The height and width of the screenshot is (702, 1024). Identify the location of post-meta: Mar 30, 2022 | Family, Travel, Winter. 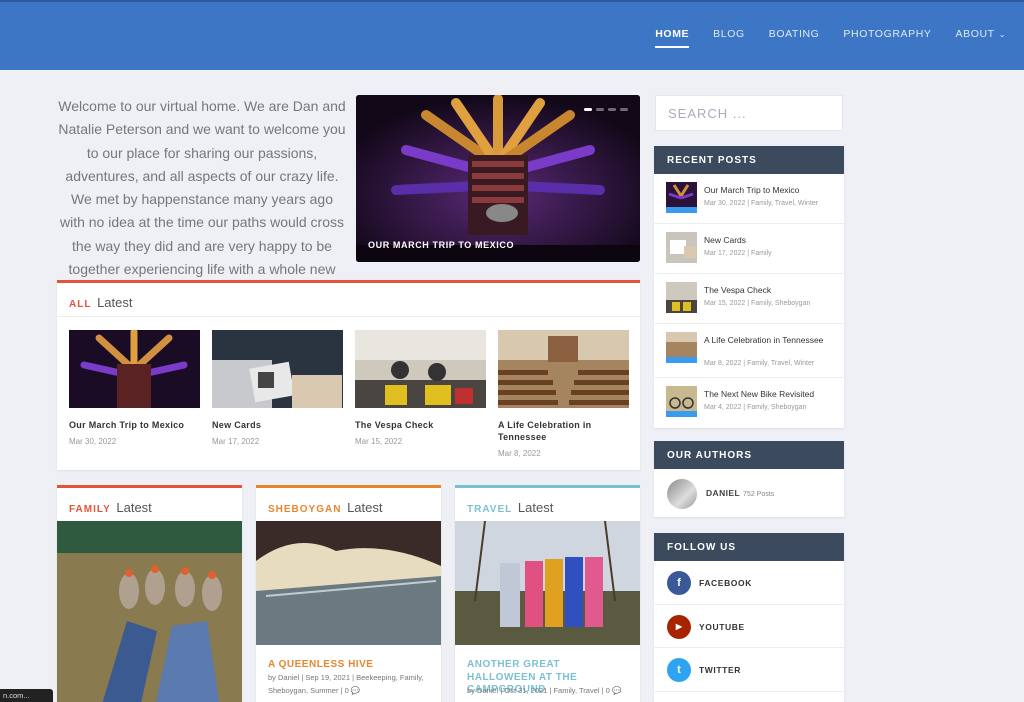
(761, 203).